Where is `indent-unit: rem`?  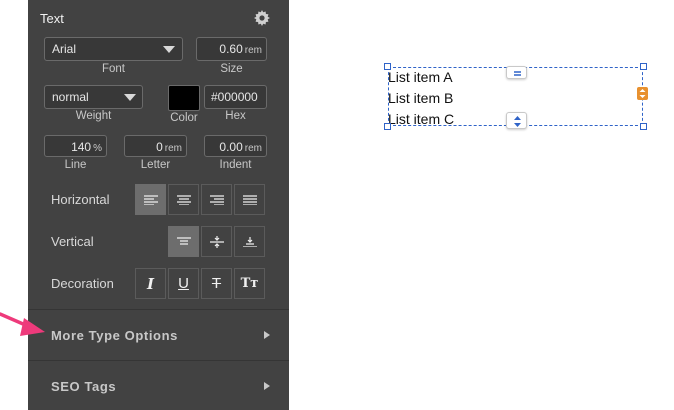 indent-unit: rem is located at coordinates (253, 148).